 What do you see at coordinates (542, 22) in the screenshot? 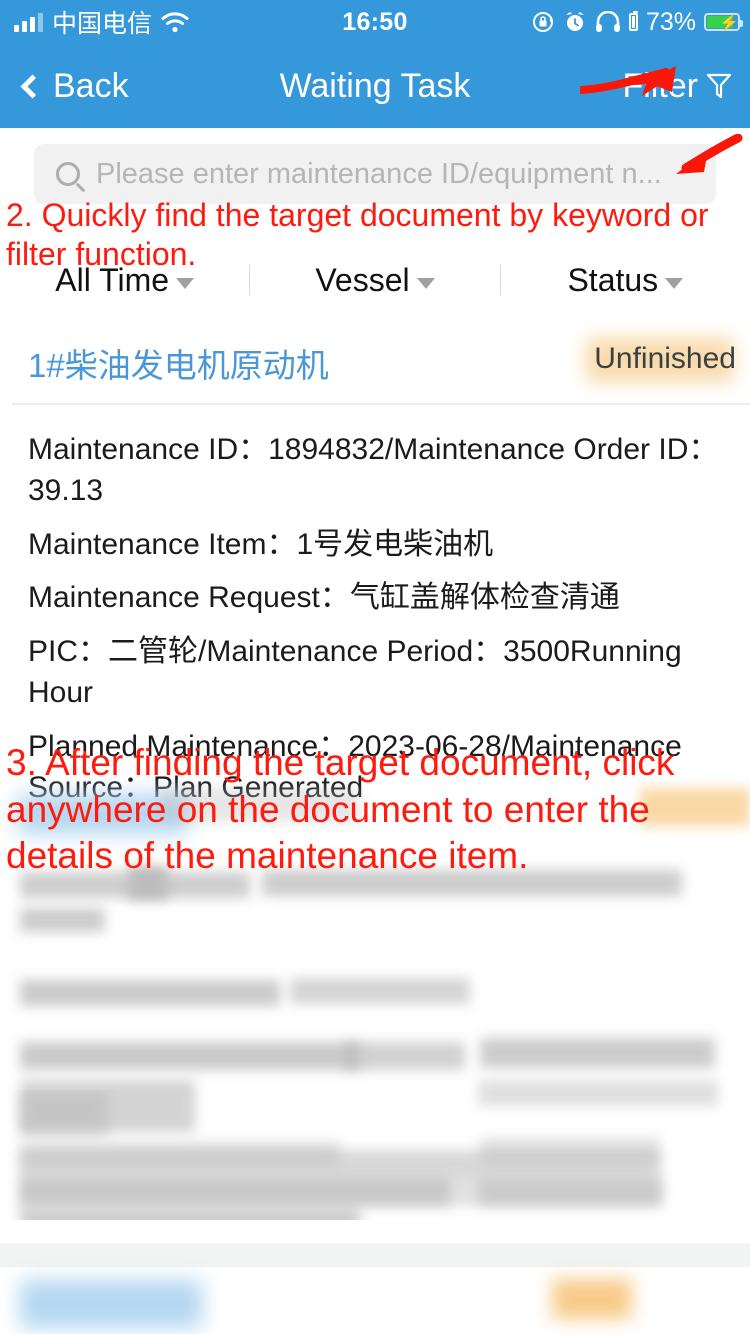
I see `rotation-lock-icon` at bounding box center [542, 22].